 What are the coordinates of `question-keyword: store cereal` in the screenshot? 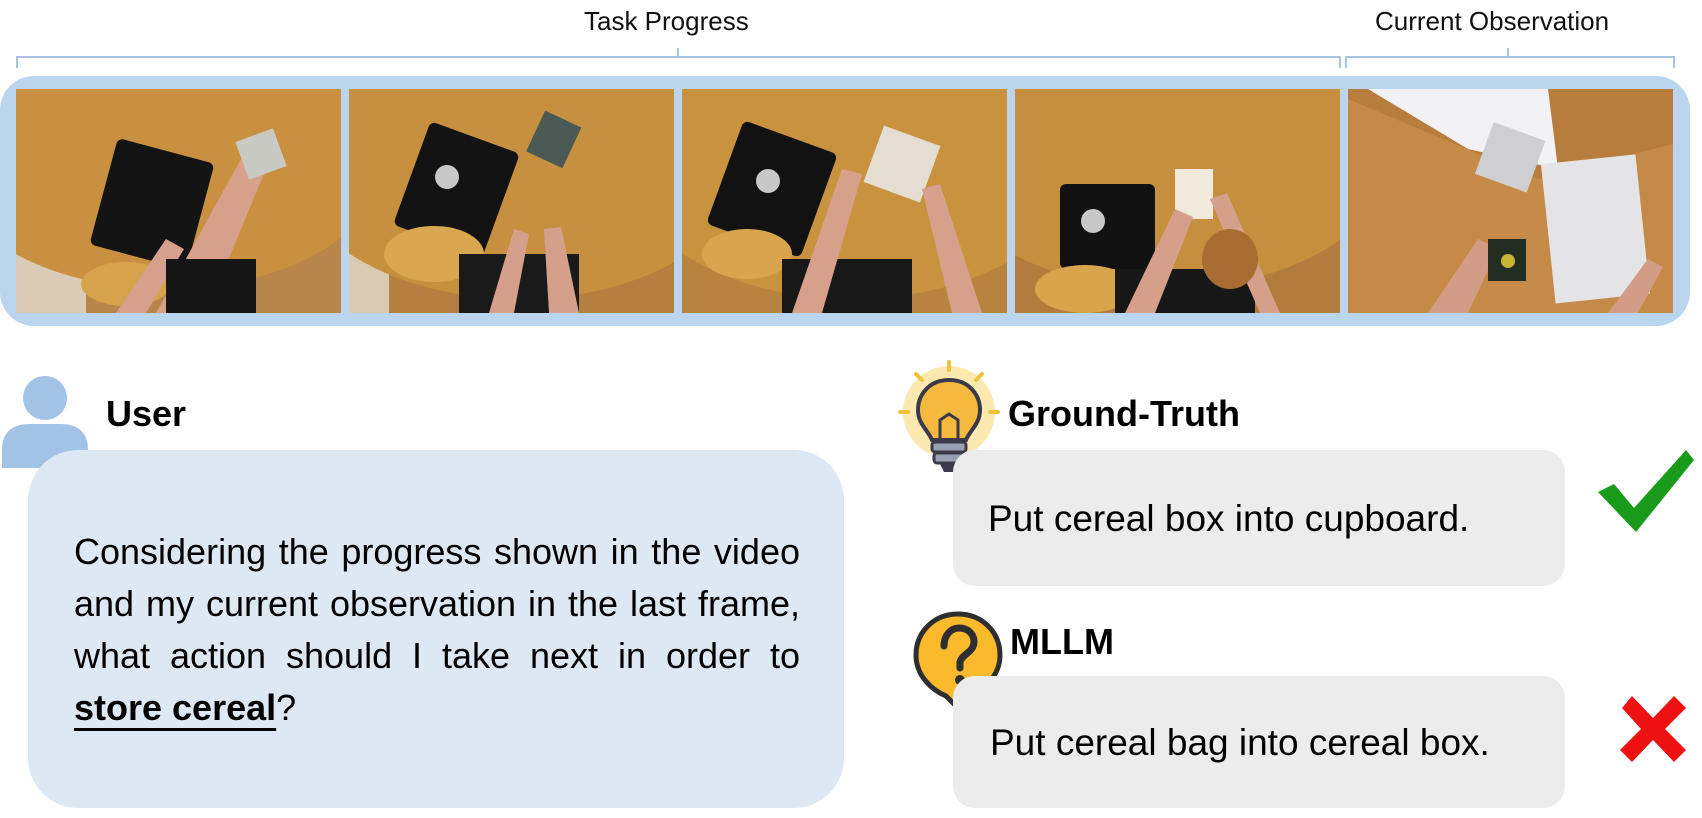 It's located at (175, 707).